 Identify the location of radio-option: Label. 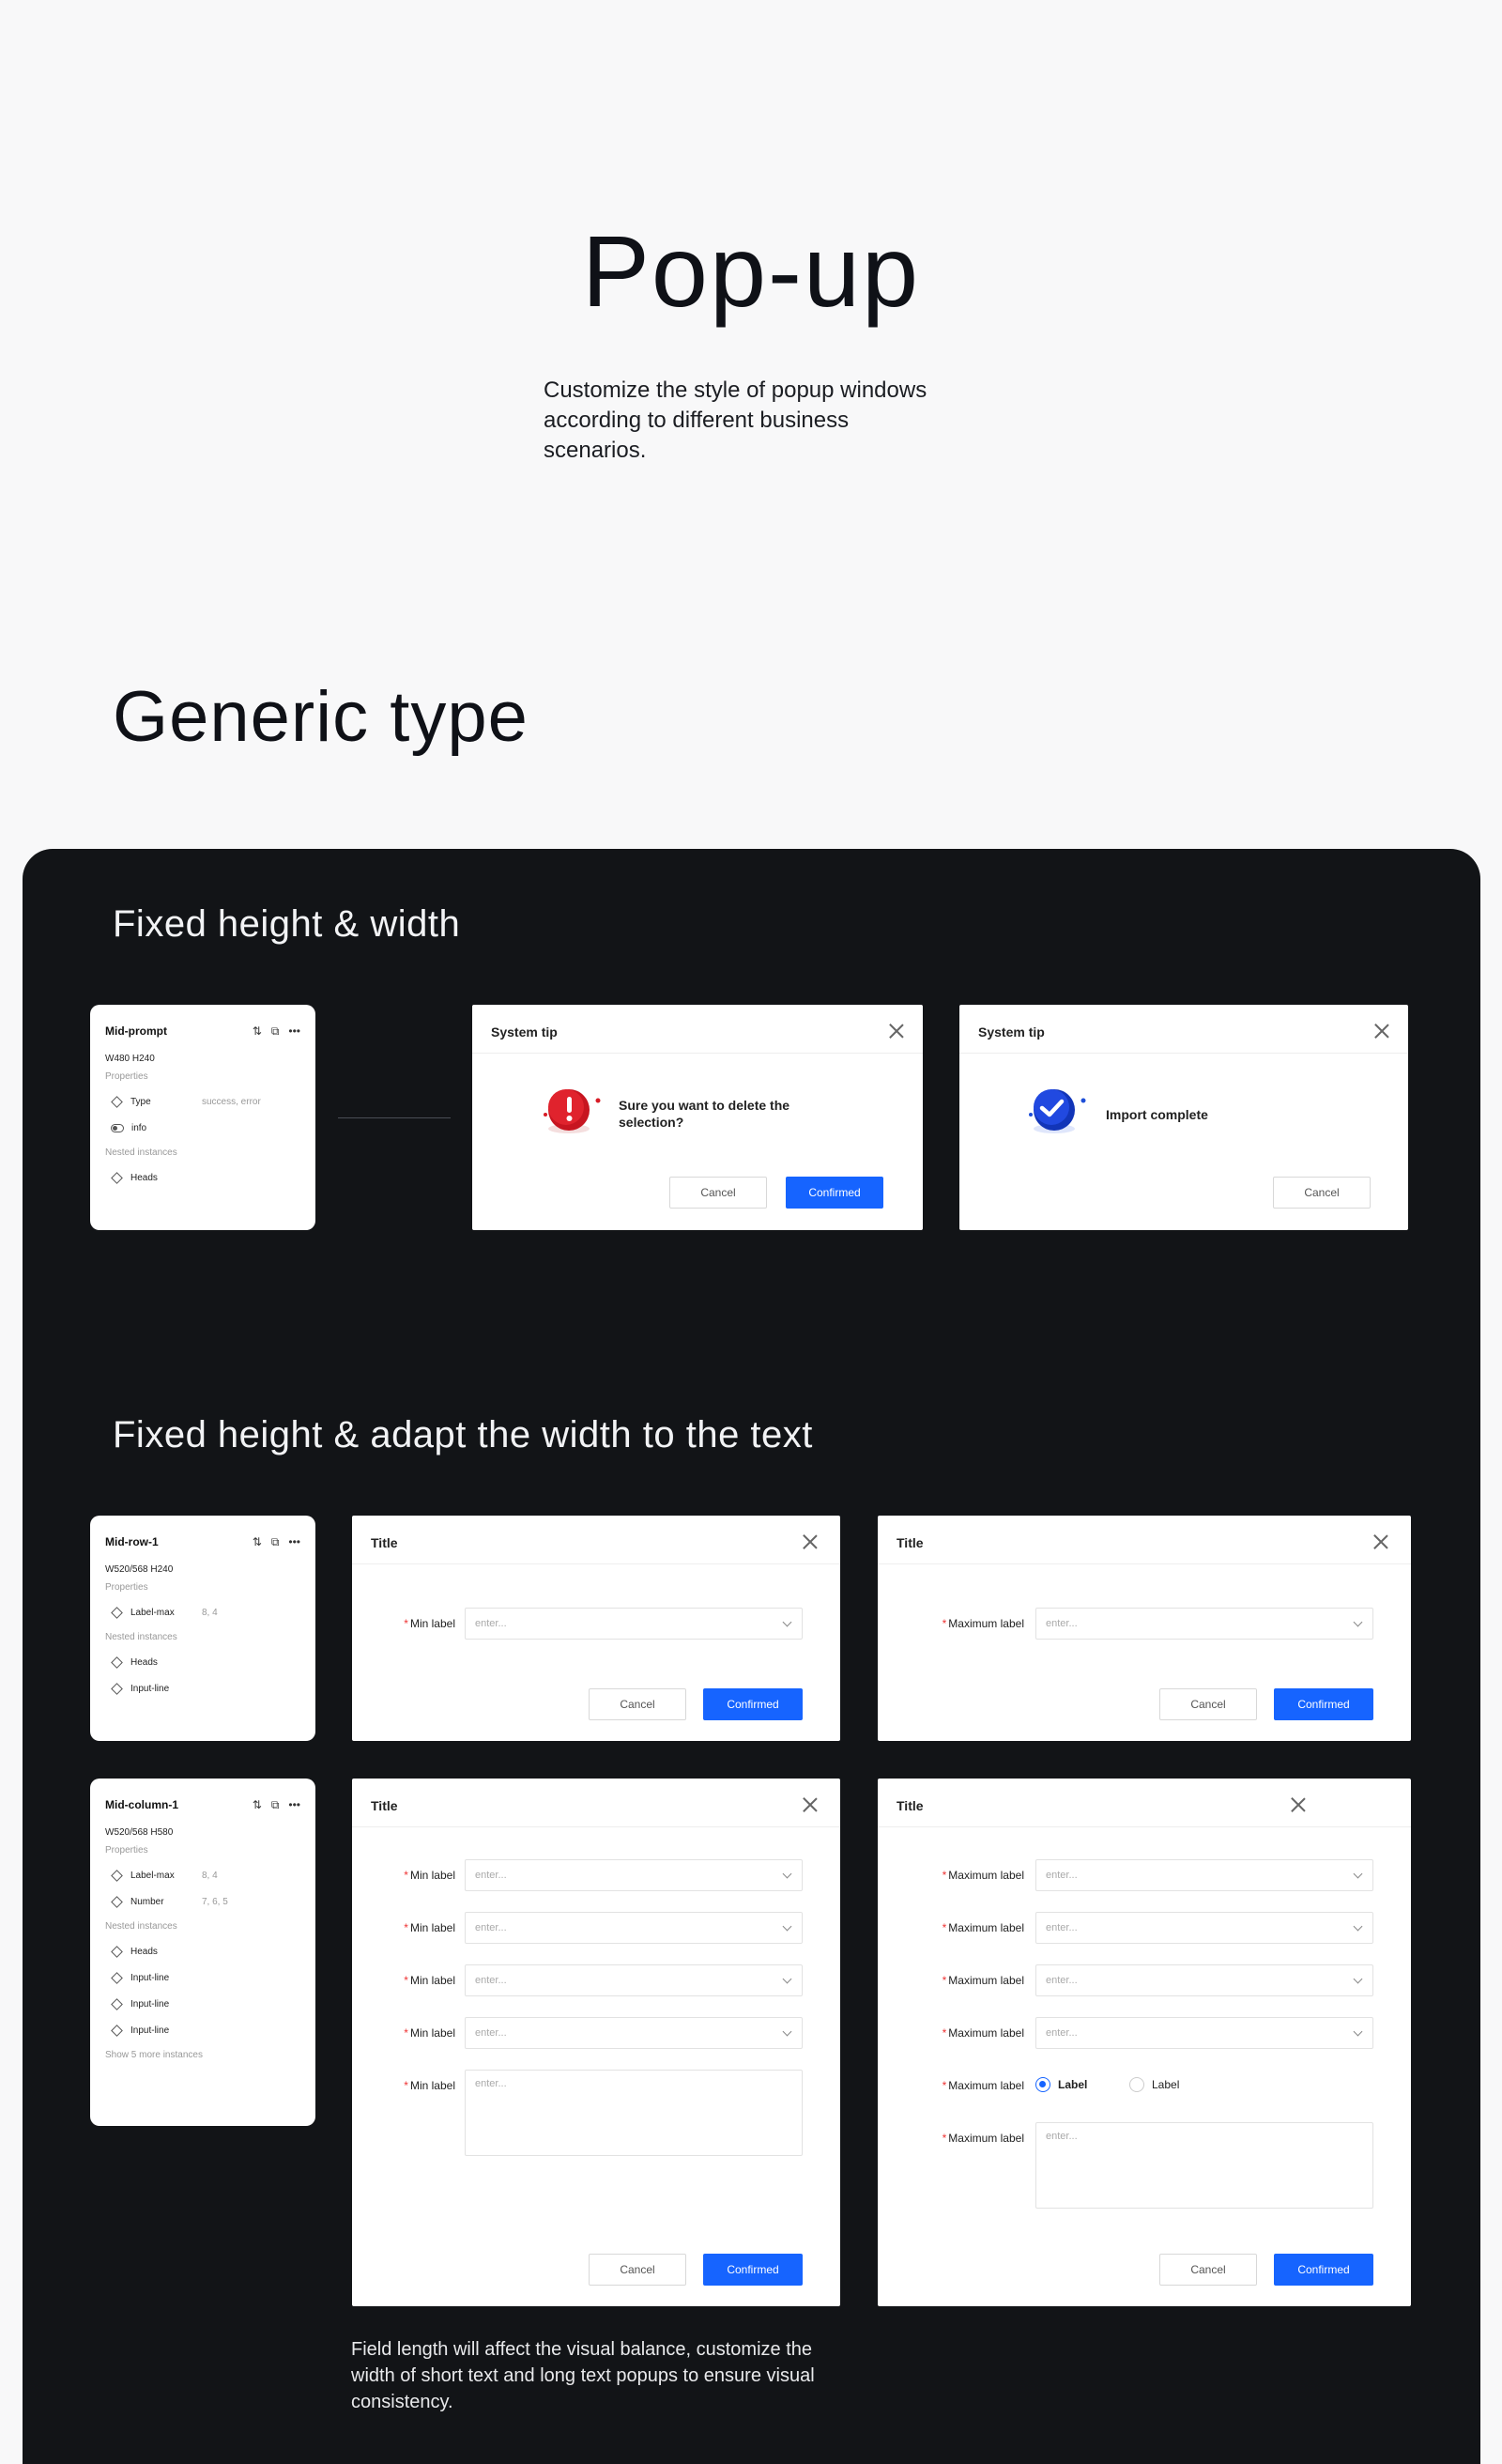
(1154, 2084).